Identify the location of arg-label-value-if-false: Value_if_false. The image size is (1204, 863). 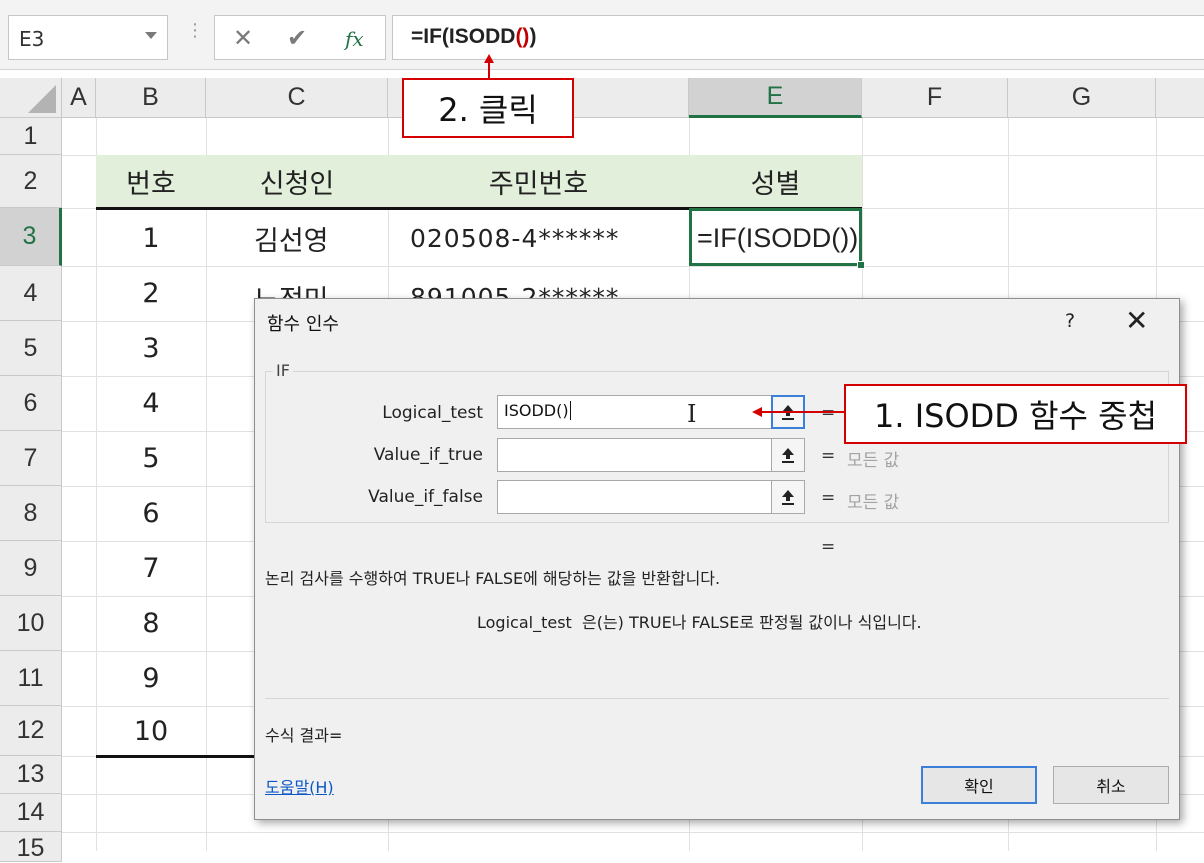
(425, 497).